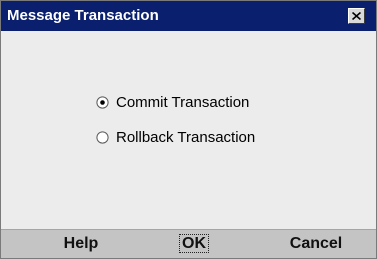  I want to click on ok-button-label: OK, so click(194, 243).